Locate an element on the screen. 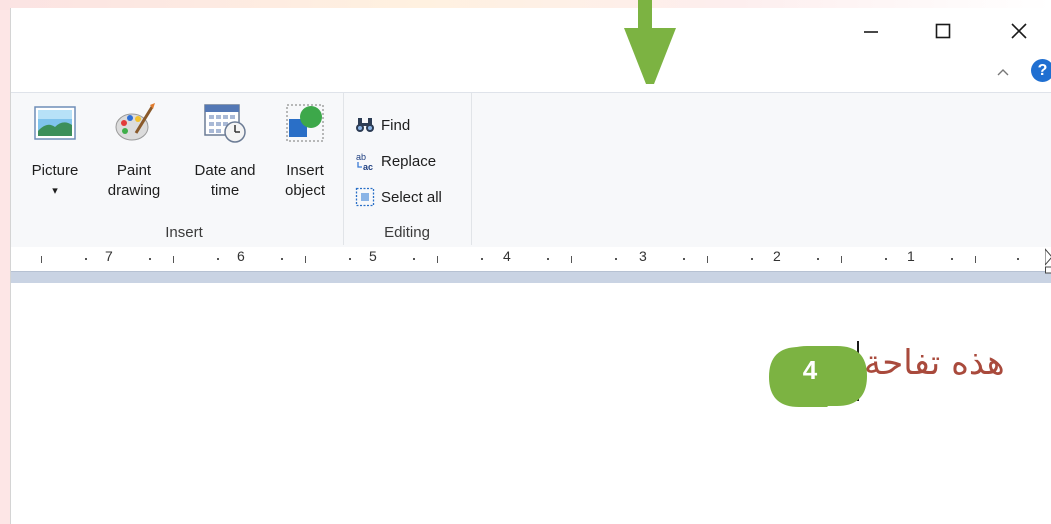 Image resolution: width=1051 pixels, height=524 pixels. title-bar is located at coordinates (531, 30).